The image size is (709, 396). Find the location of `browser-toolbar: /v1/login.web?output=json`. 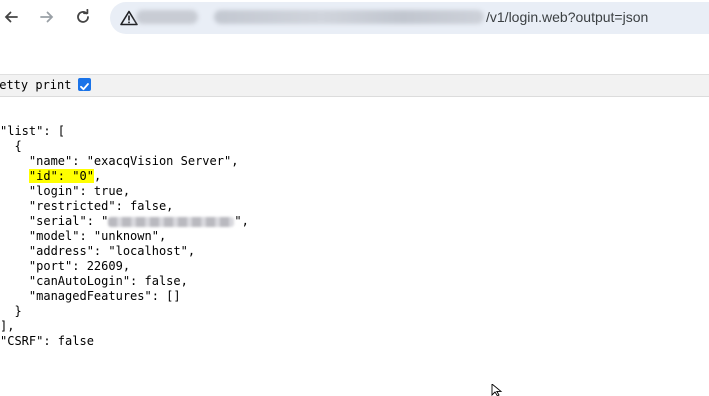

browser-toolbar: /v1/login.web?output=json is located at coordinates (354, 18).